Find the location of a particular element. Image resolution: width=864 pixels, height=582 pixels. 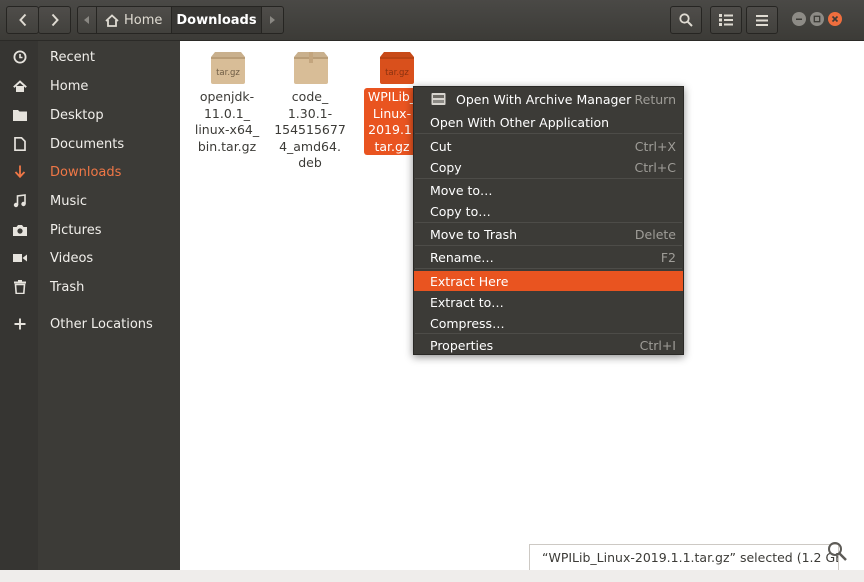

menu-item-label: Move to Trash is located at coordinates (474, 234).